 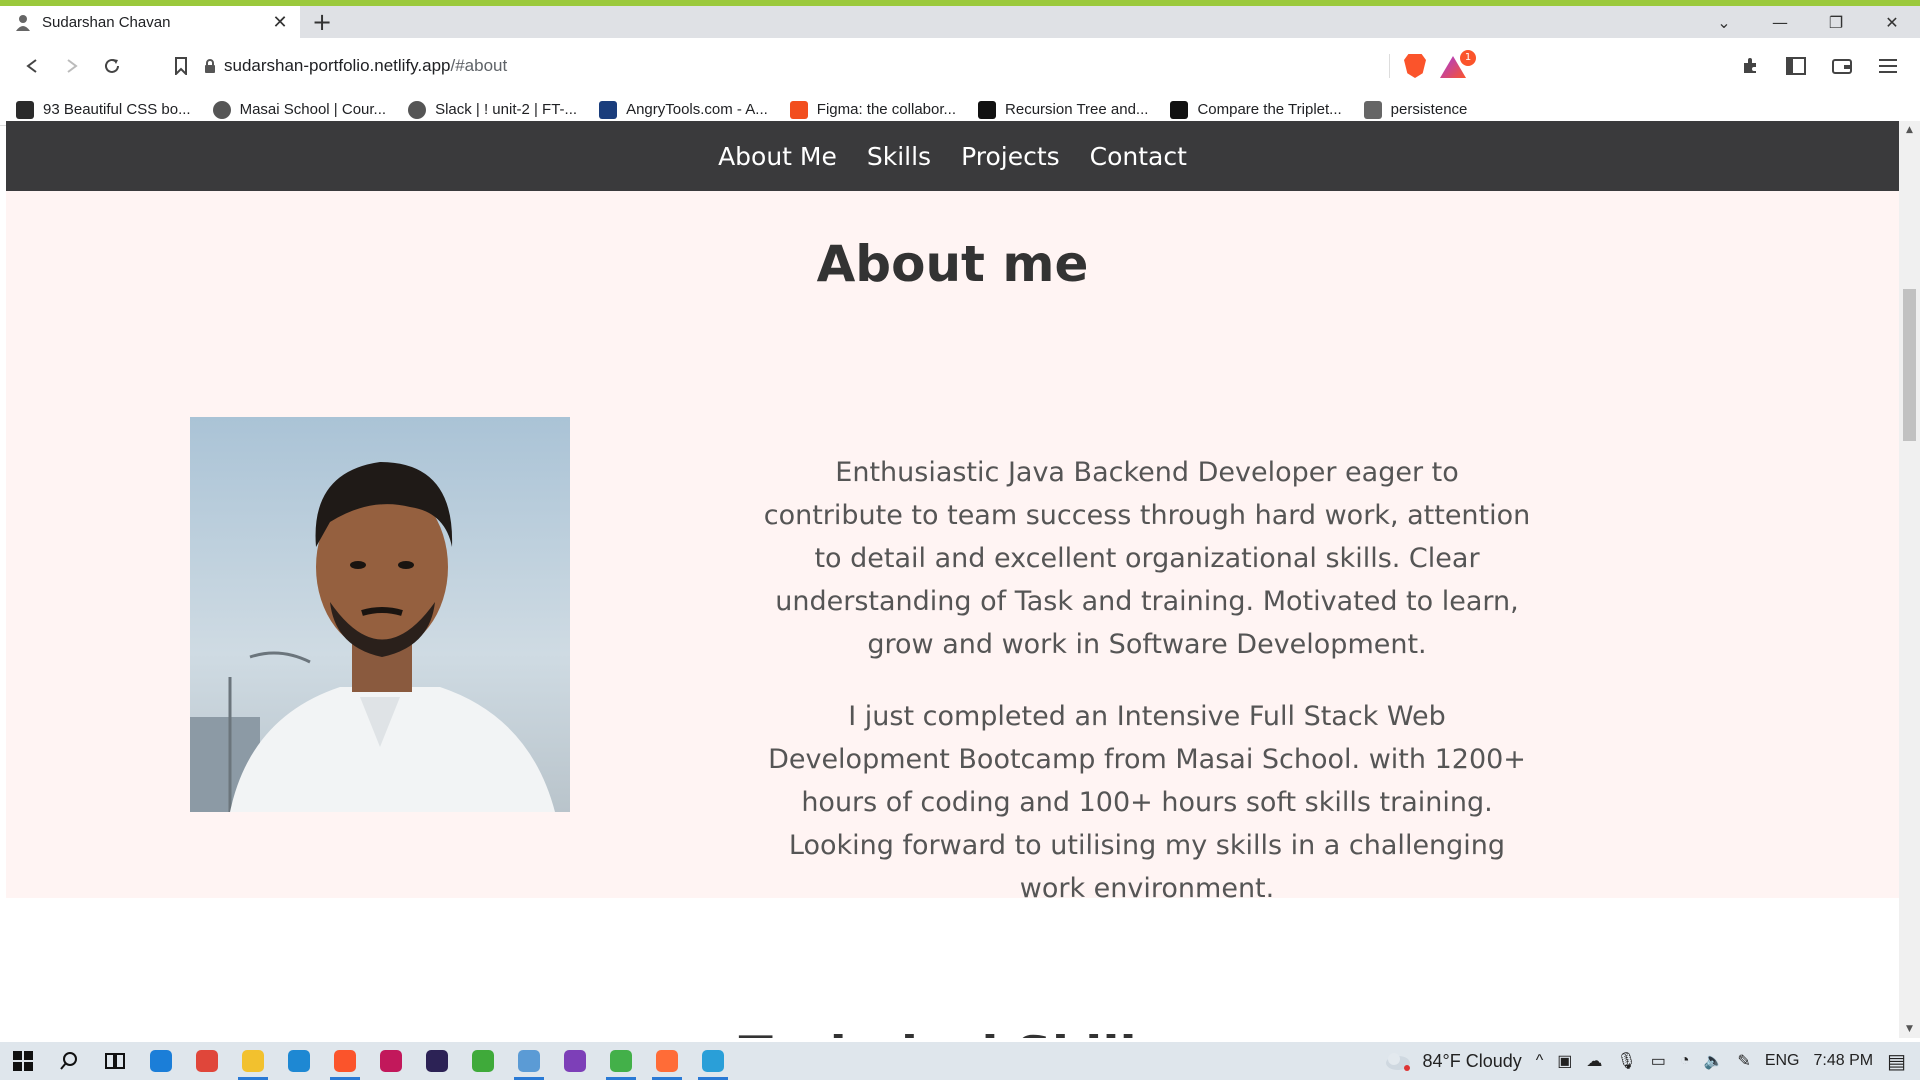 I want to click on bookmark-page-button, so click(x=181, y=66).